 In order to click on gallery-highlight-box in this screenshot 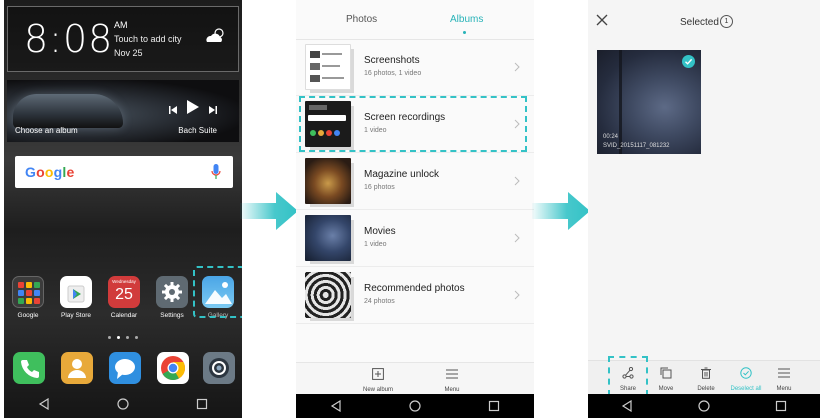, I will do `click(217, 292)`.